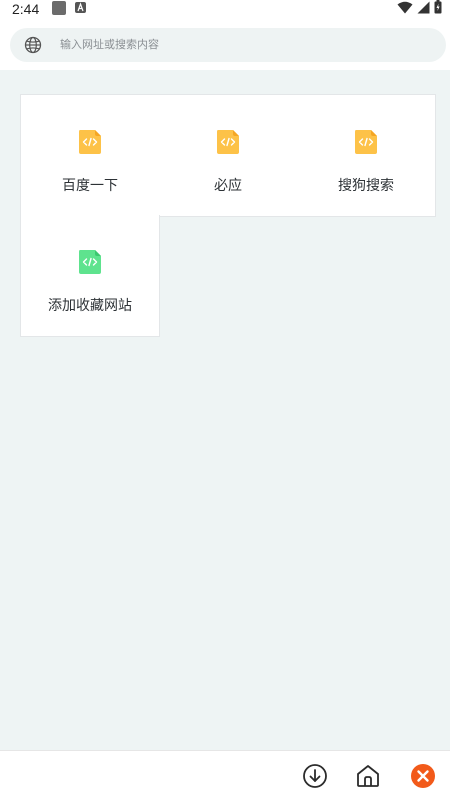 Image resolution: width=450 pixels, height=801 pixels. I want to click on globe-icon, so click(33, 45).